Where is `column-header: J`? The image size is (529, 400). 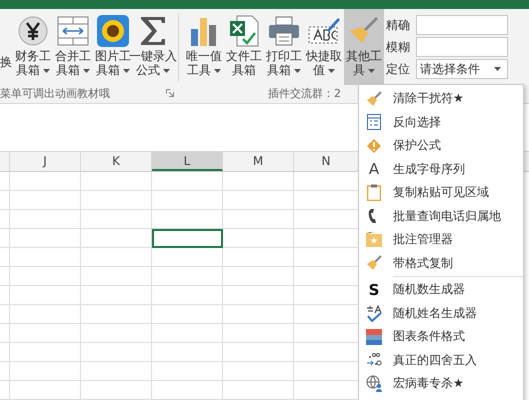
column-header: J is located at coordinates (45, 161).